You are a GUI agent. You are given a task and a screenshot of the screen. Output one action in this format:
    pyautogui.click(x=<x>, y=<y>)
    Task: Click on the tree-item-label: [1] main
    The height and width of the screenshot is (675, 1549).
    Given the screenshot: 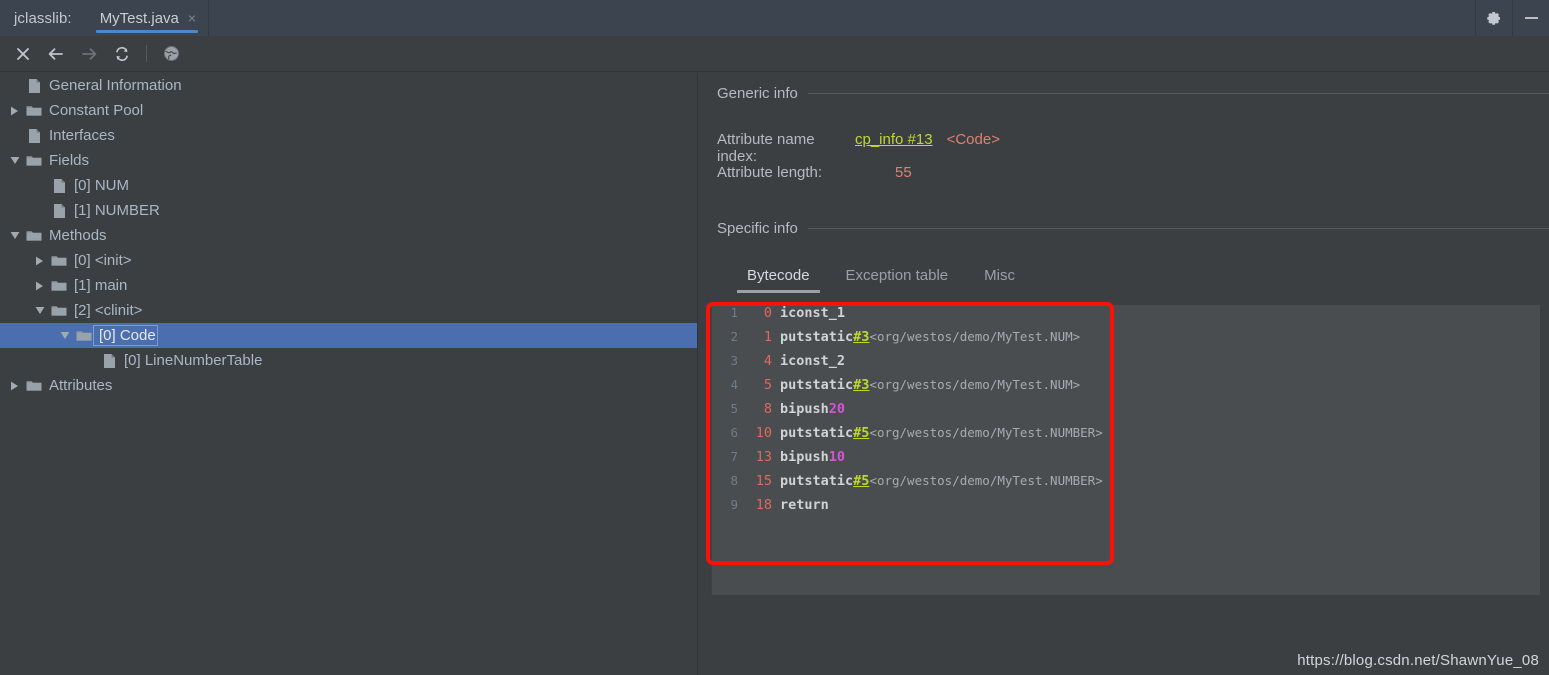 What is the action you would take?
    pyautogui.click(x=101, y=285)
    